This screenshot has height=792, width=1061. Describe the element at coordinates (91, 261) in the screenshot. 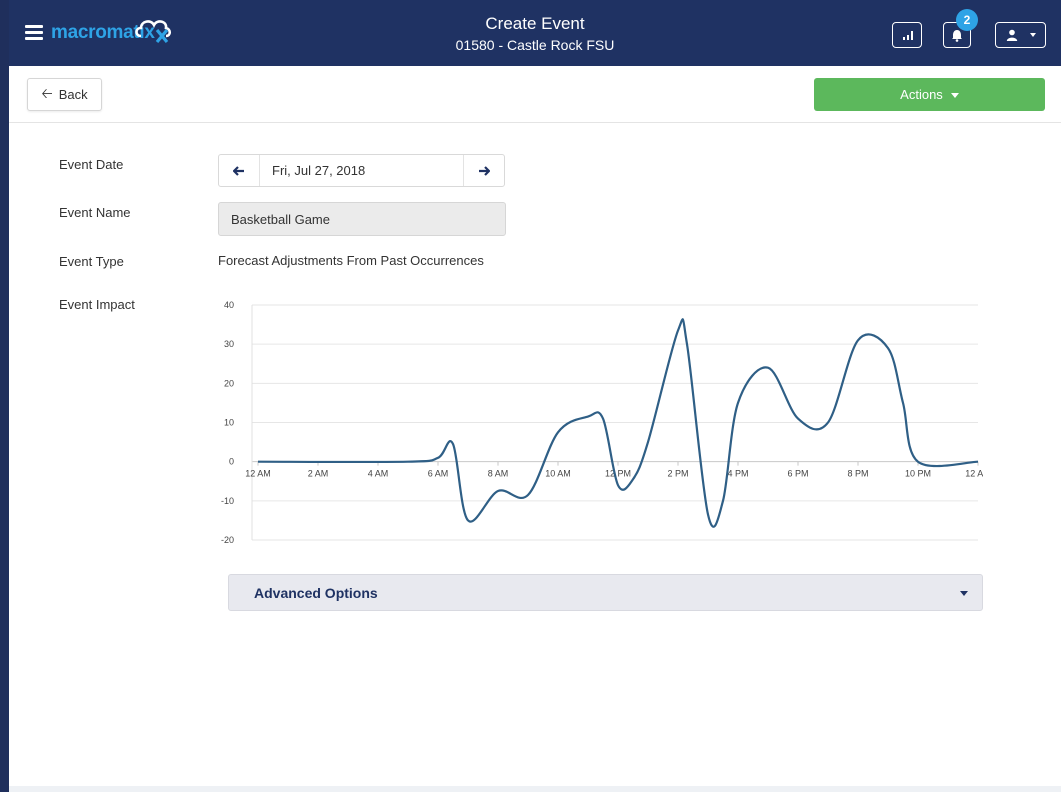

I see `event-type-label: Event Type` at that location.